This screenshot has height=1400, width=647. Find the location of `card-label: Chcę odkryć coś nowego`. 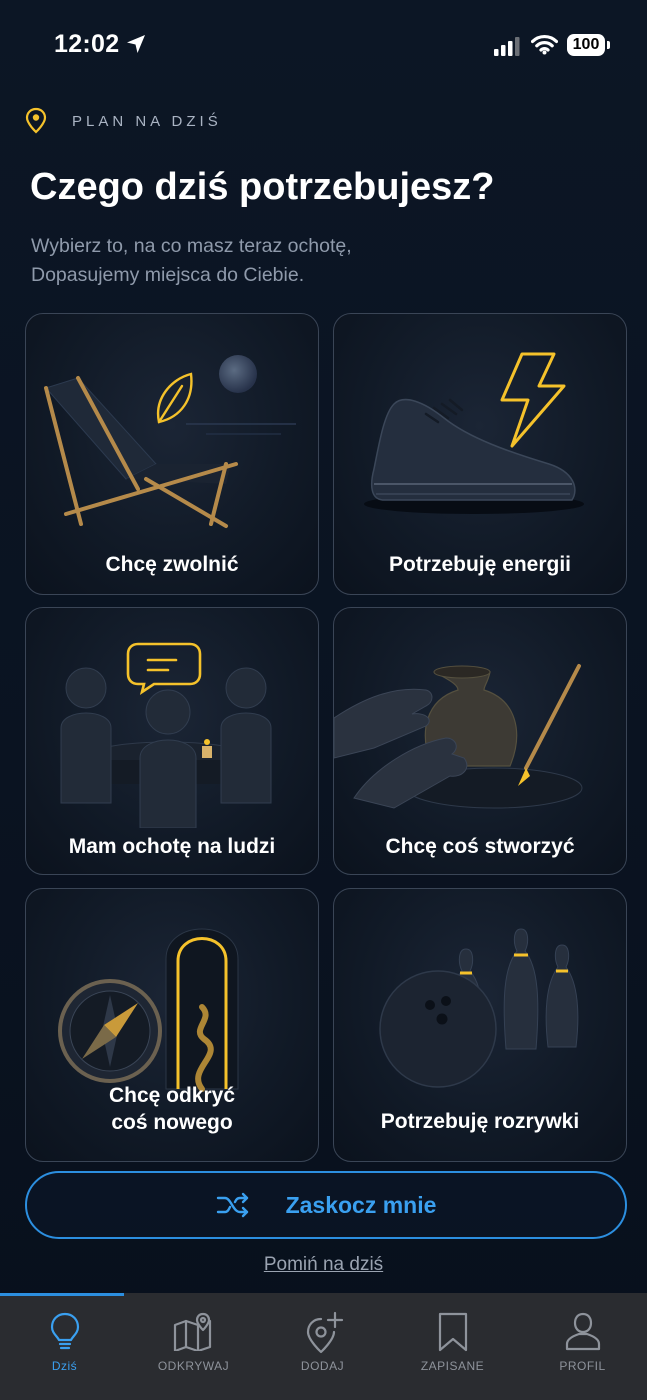

card-label: Chcę odkryć coś nowego is located at coordinates (172, 1109).